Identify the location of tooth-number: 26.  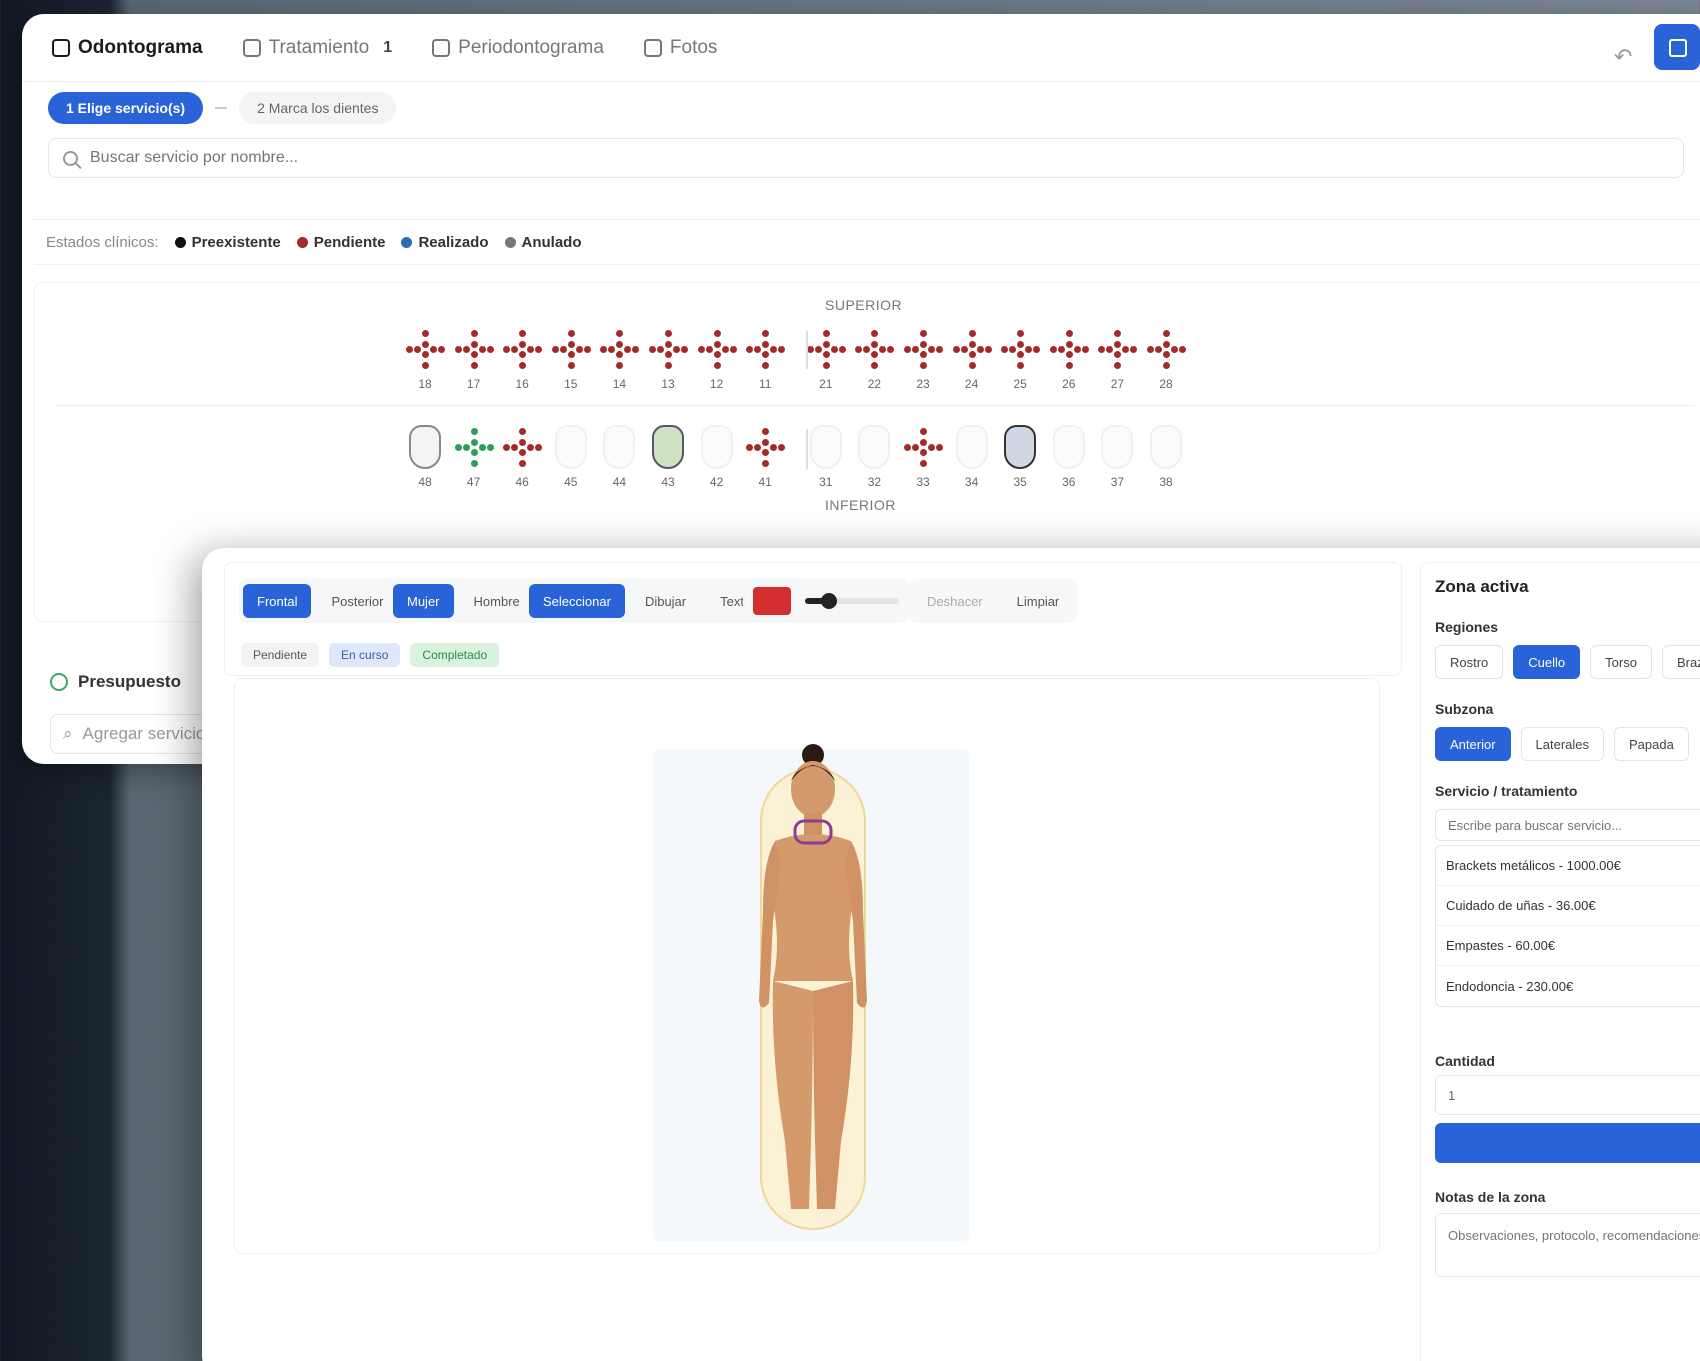
(1069, 384).